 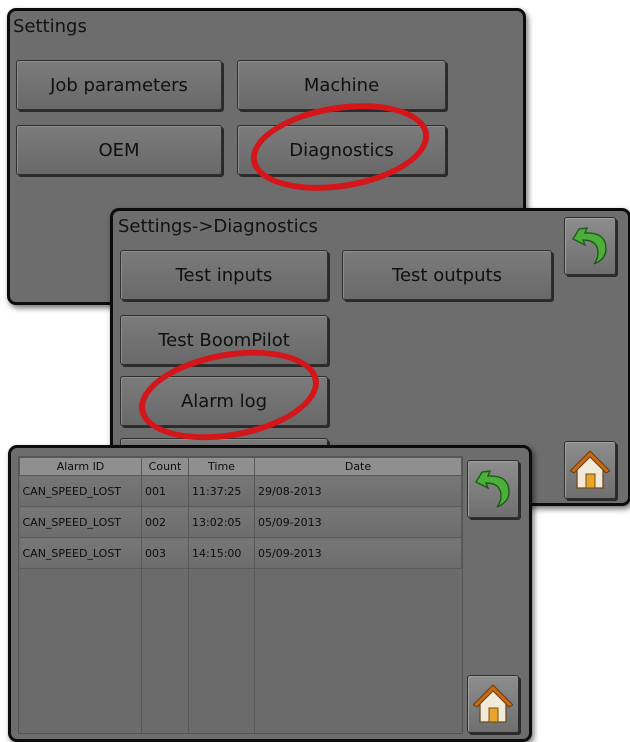 What do you see at coordinates (341, 85) in the screenshot?
I see `machine-button: Machine` at bounding box center [341, 85].